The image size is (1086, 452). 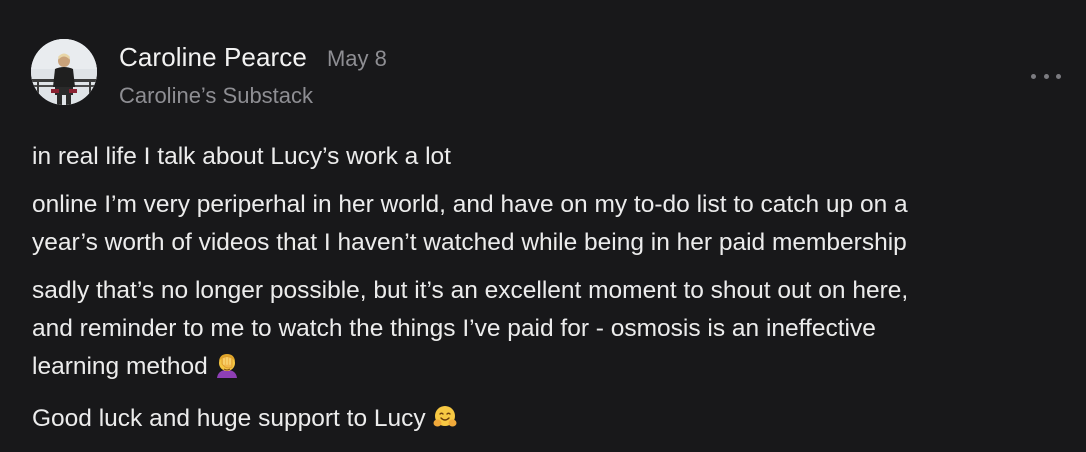 I want to click on author-name: Caroline Pearce, so click(x=213, y=57).